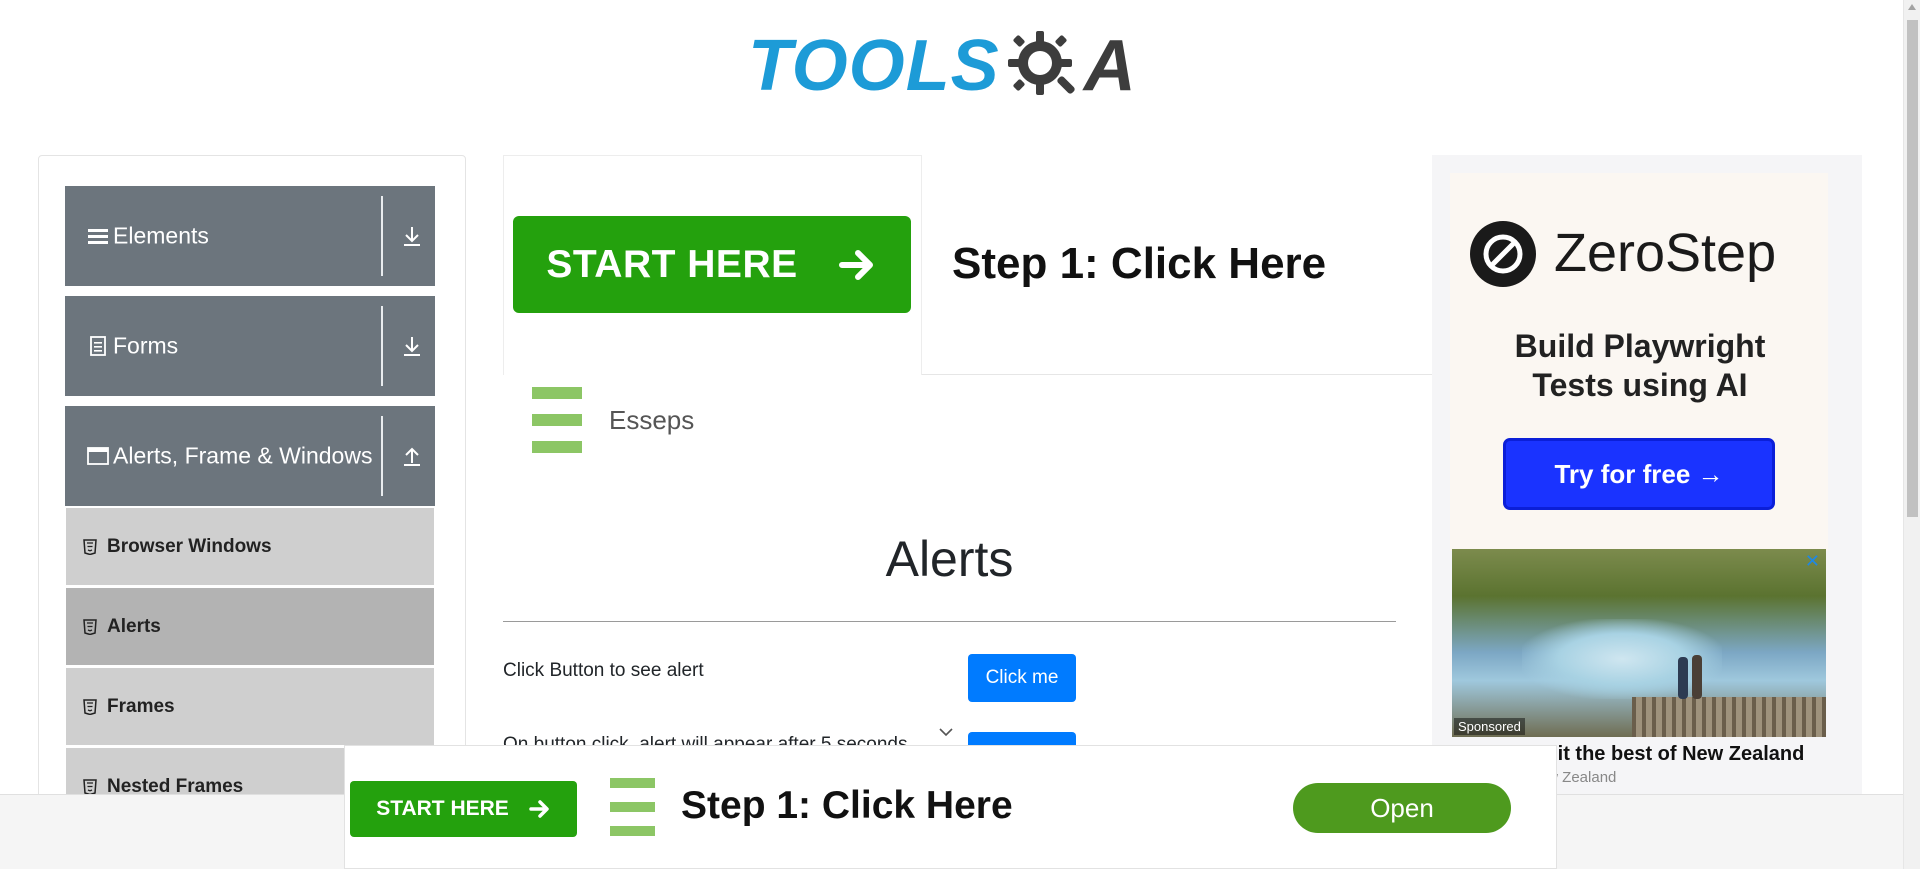 The image size is (1920, 869). Describe the element at coordinates (98, 346) in the screenshot. I see `document-icon` at that location.